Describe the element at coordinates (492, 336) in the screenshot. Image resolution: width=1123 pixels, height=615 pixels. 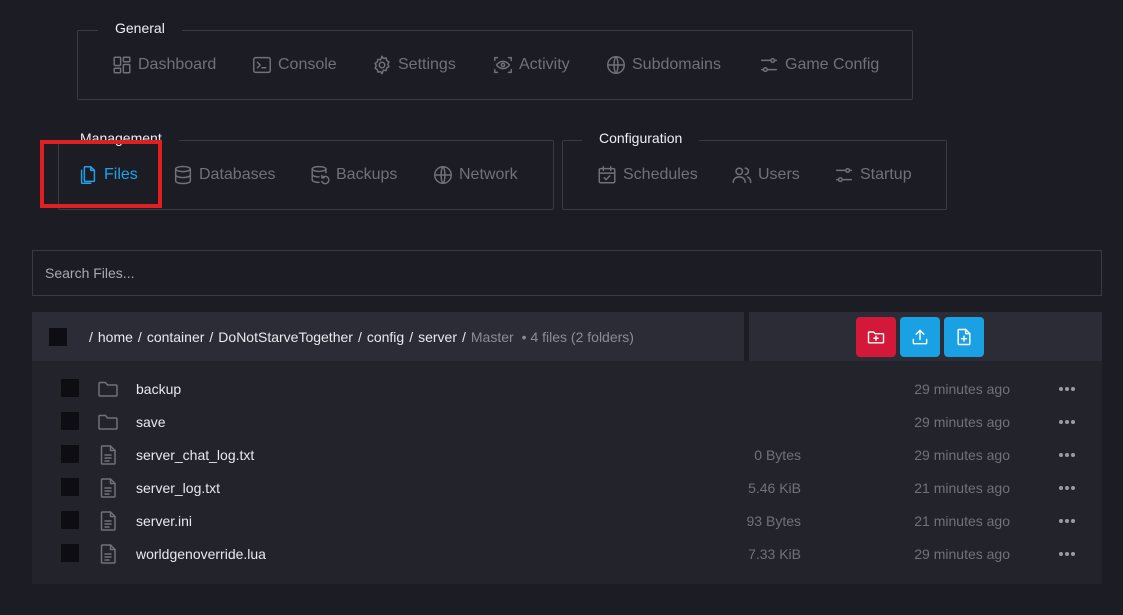
I see `breadcrumb-current: Master` at that location.